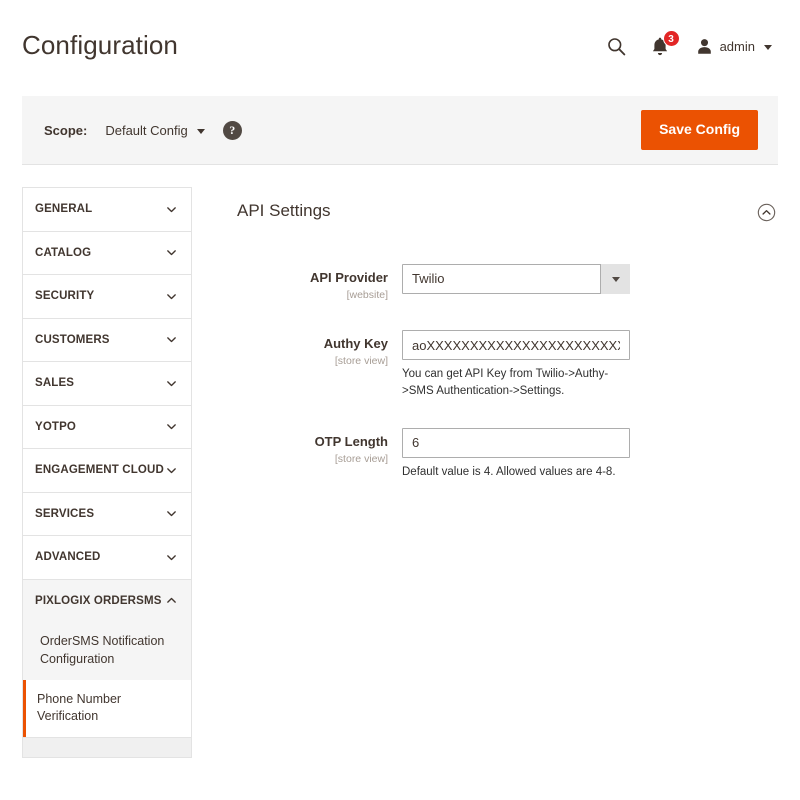  I want to click on scope-value: Default Config, so click(146, 130).